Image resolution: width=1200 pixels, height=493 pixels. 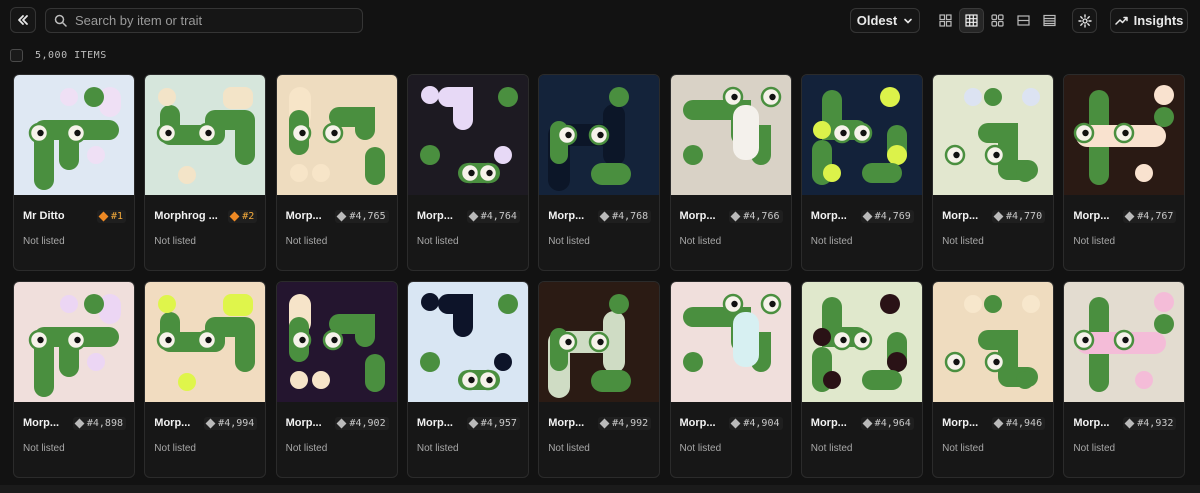 I want to click on nft-card: Morp... #4,767 Not listed, so click(x=1124, y=172).